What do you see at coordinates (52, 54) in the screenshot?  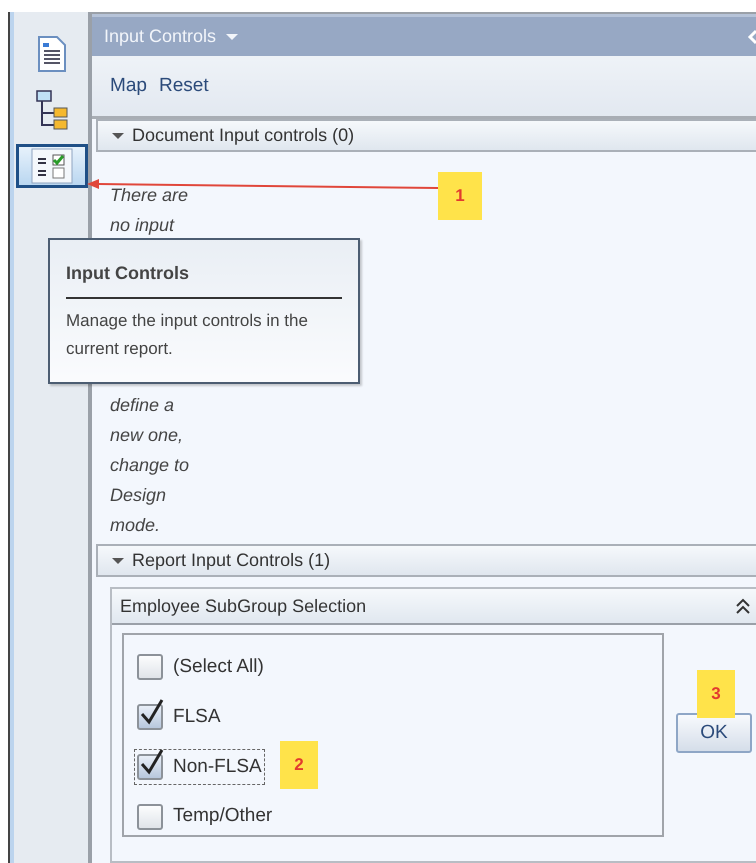 I see `document-icon` at bounding box center [52, 54].